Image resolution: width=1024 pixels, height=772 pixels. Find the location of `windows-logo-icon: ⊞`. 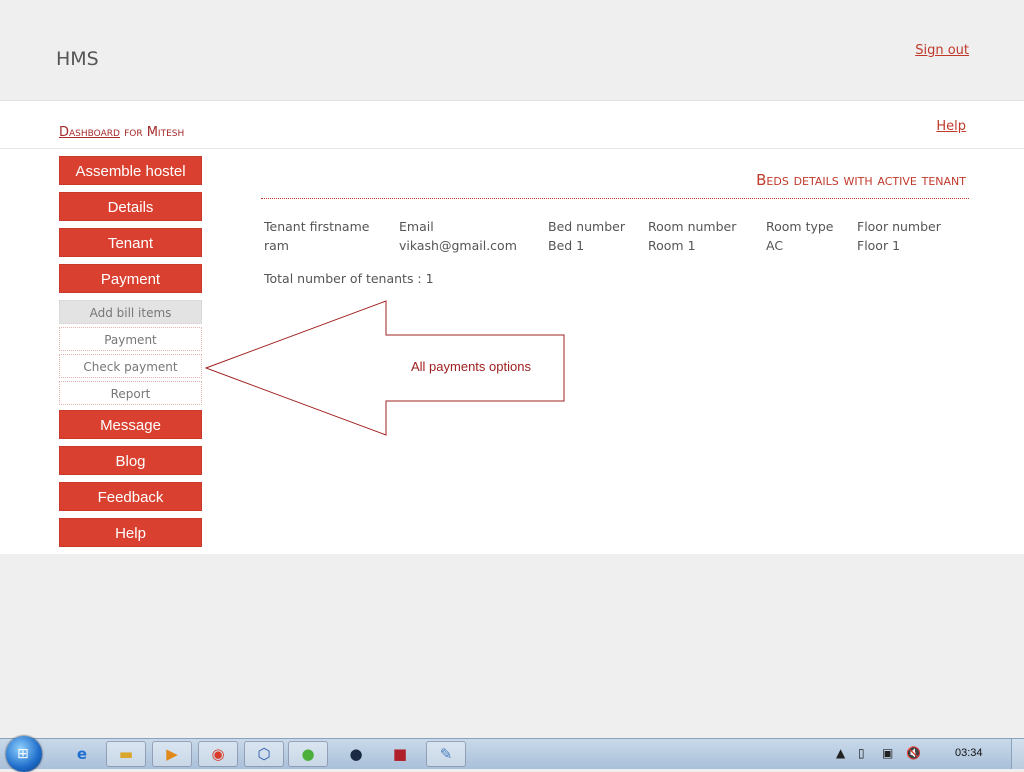

windows-logo-icon: ⊞ is located at coordinates (23, 754).